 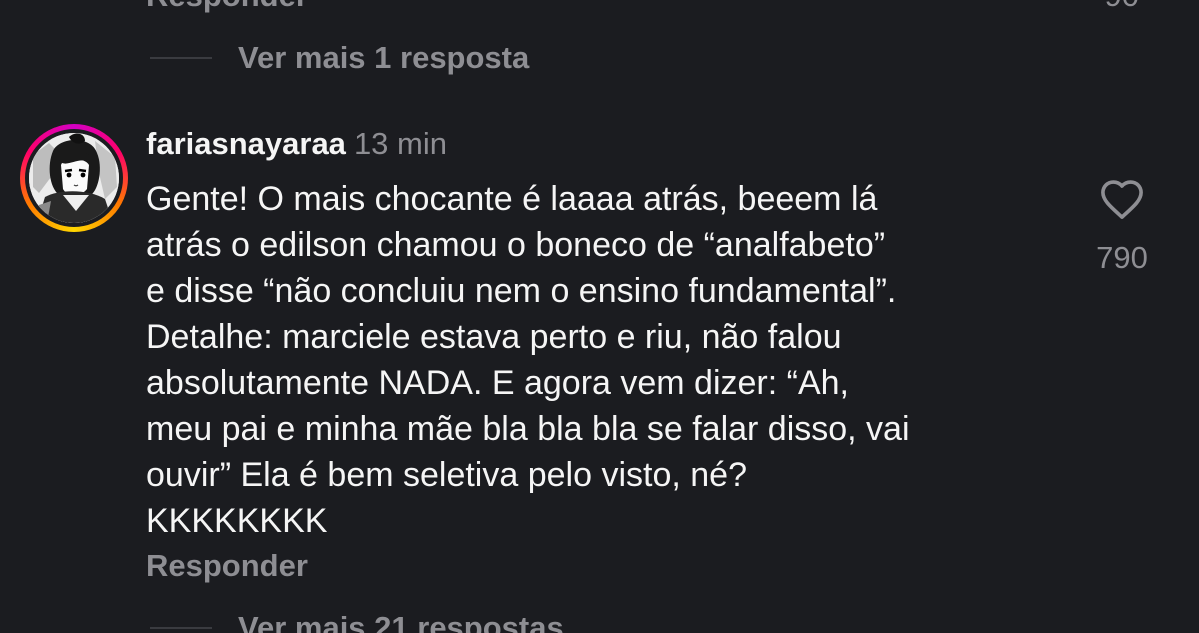 What do you see at coordinates (401, 621) in the screenshot?
I see `view-more-replies-label: Ver mais 21 respostas` at bounding box center [401, 621].